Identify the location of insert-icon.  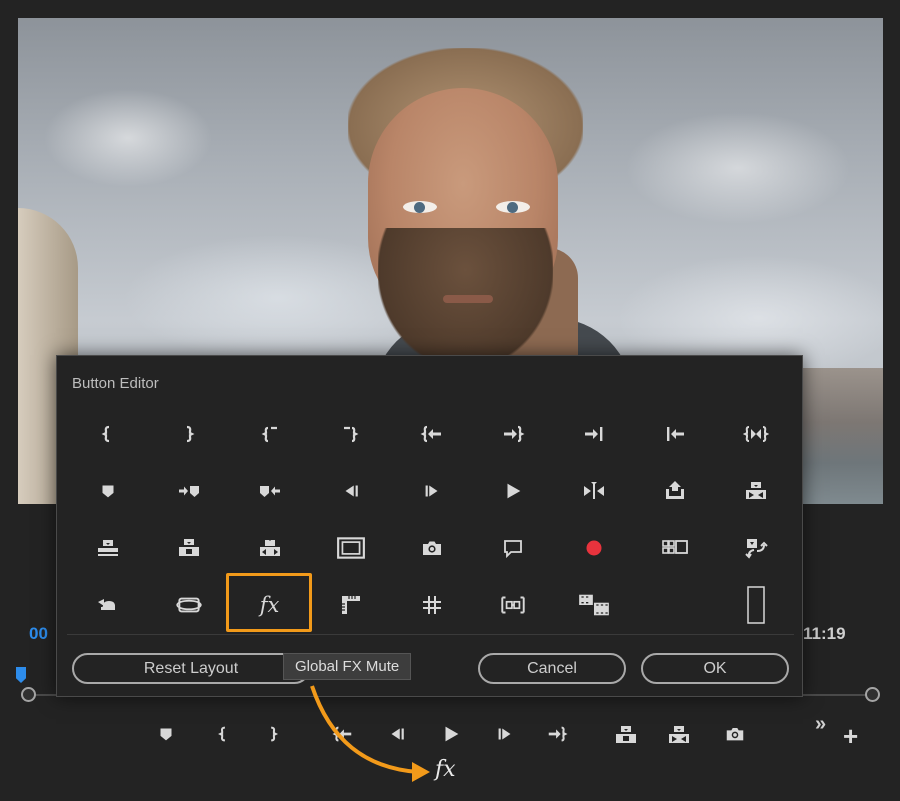
(108, 548).